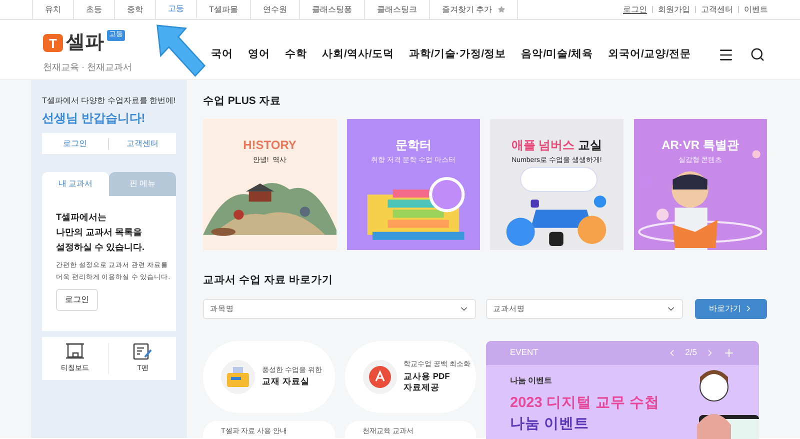 Image resolution: width=800 pixels, height=439 pixels. I want to click on event-headline: 2023 디지털 교무 수첩, so click(585, 403).